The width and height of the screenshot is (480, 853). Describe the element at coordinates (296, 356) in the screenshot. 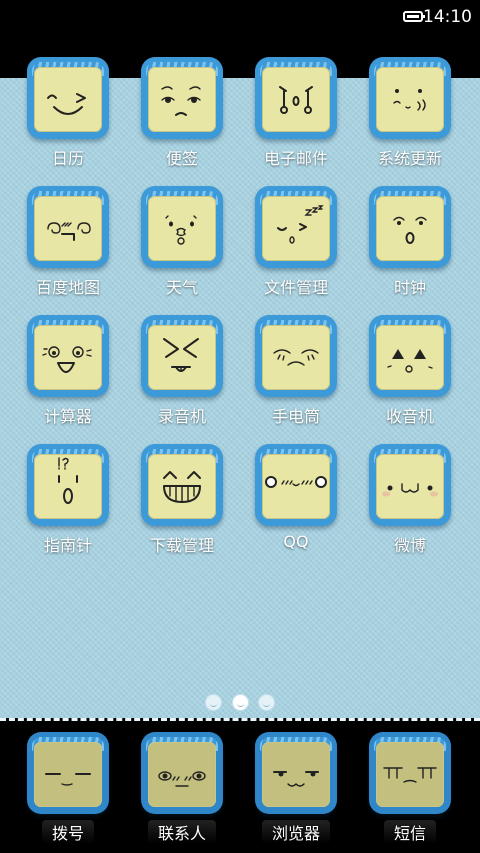

I see `sad-face-icon` at that location.